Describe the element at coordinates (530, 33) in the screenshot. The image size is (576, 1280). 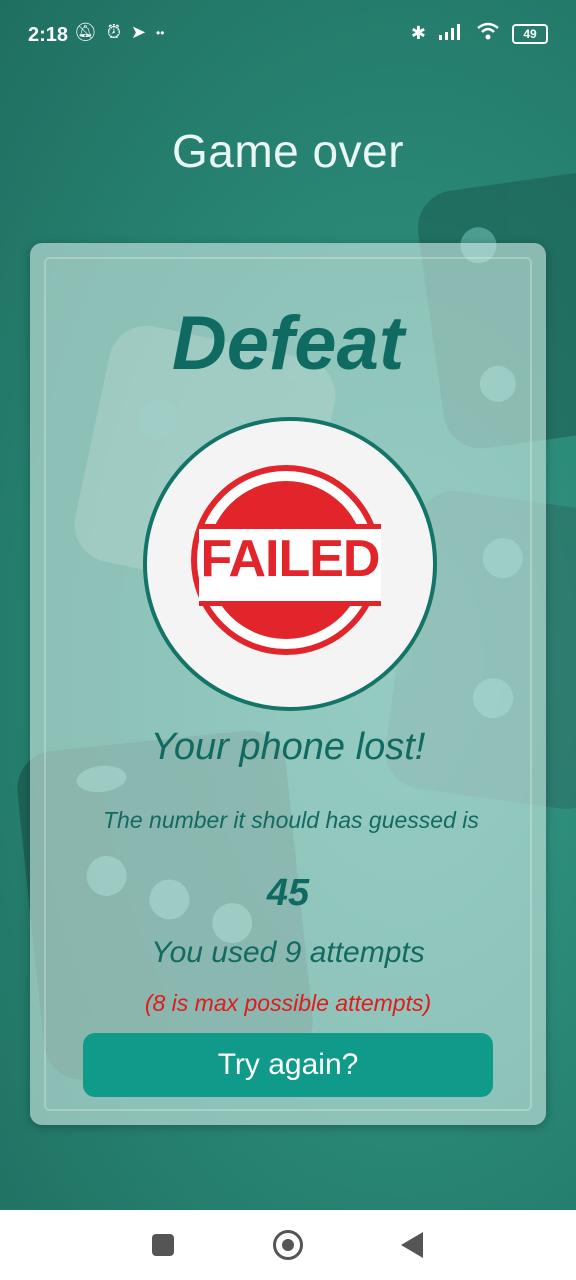
I see `battery-indicator: 49` at that location.